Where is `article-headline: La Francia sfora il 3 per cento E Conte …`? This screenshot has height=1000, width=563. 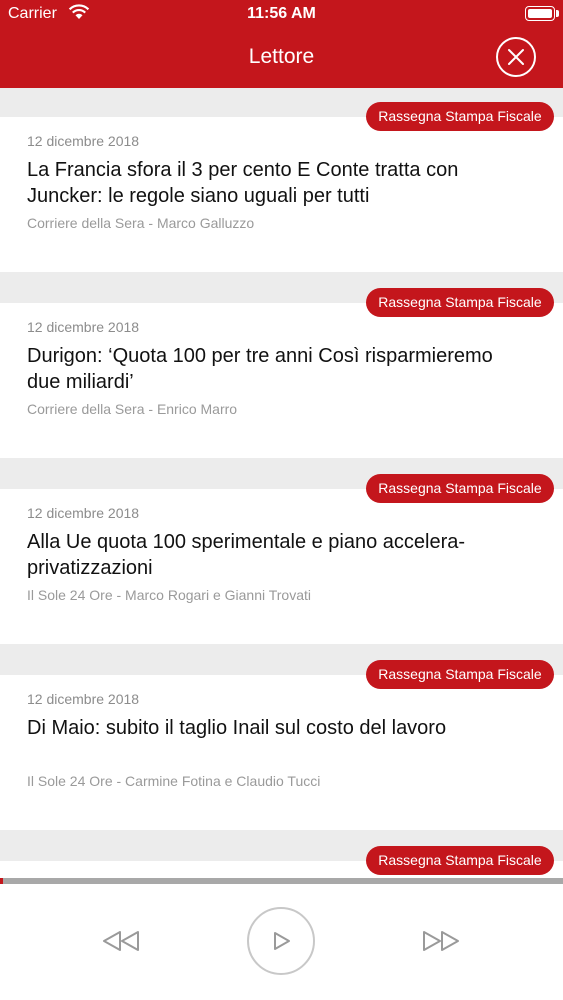
article-headline: La Francia sfora il 3 per cento E Conte … is located at coordinates (243, 183).